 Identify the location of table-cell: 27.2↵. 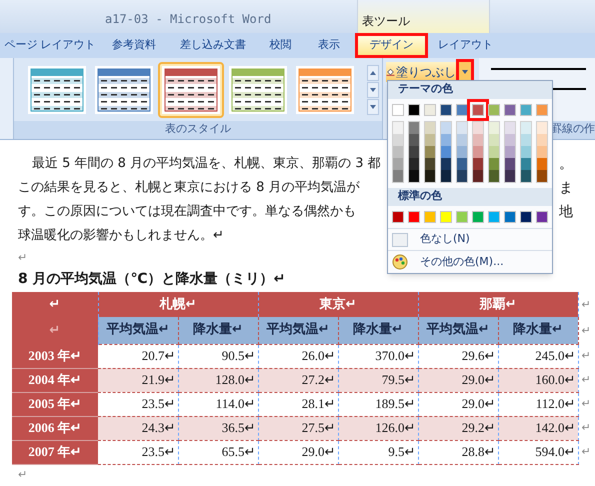
(298, 380).